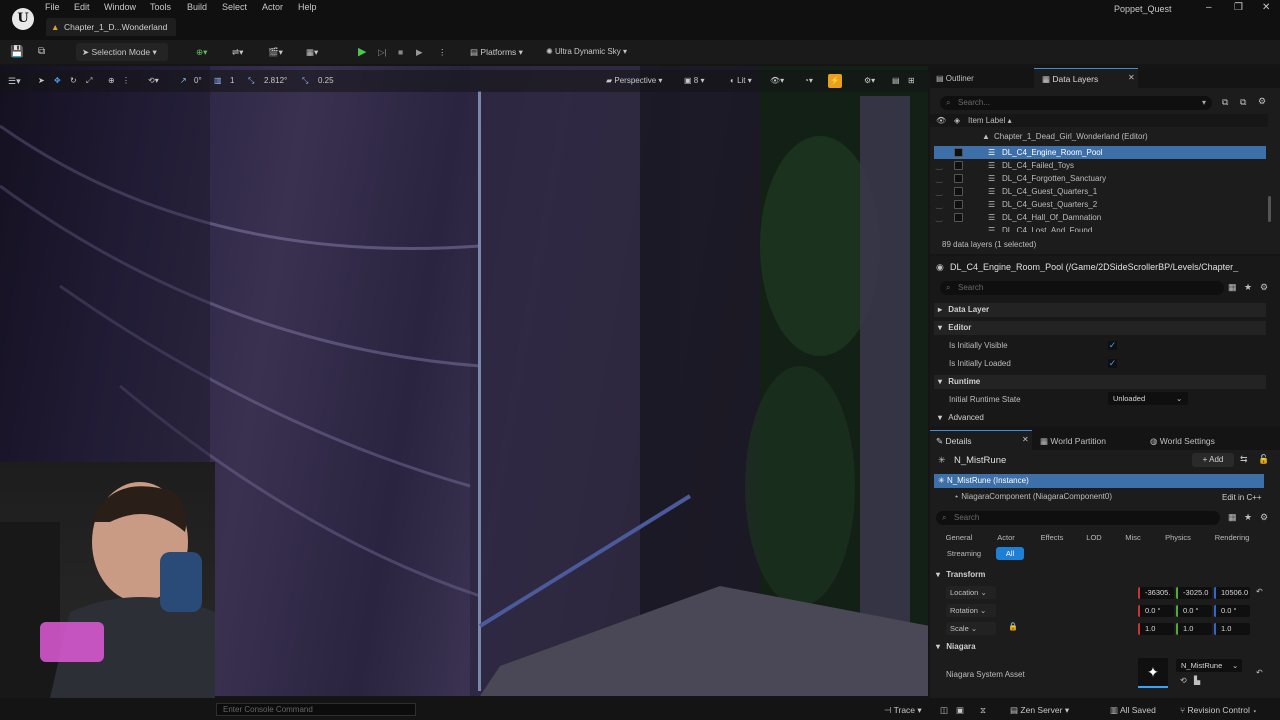 The width and height of the screenshot is (1280, 720). I want to click on all-saved-button: ▥ All Saved, so click(1133, 710).